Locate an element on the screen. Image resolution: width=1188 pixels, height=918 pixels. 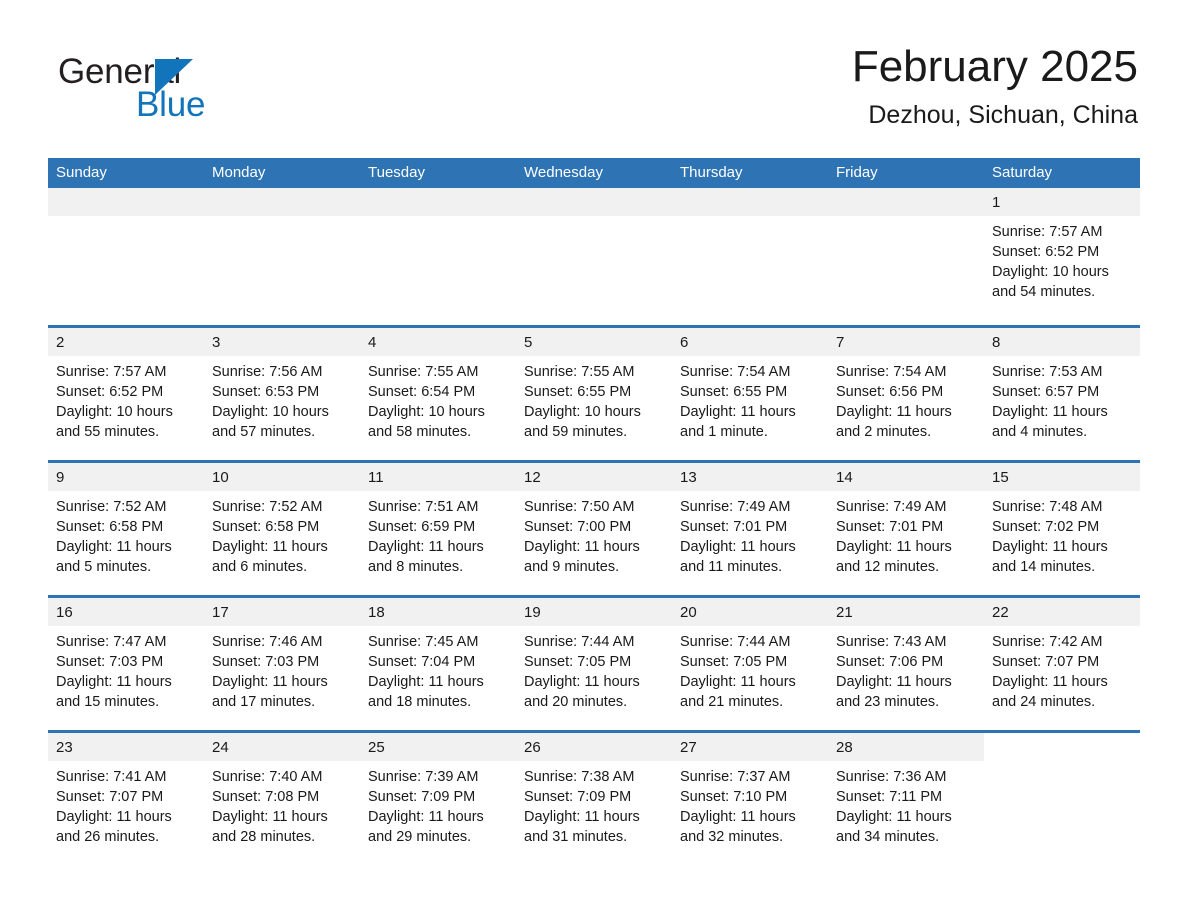
weekday-header-thursday: Thursday is located at coordinates (750, 173).